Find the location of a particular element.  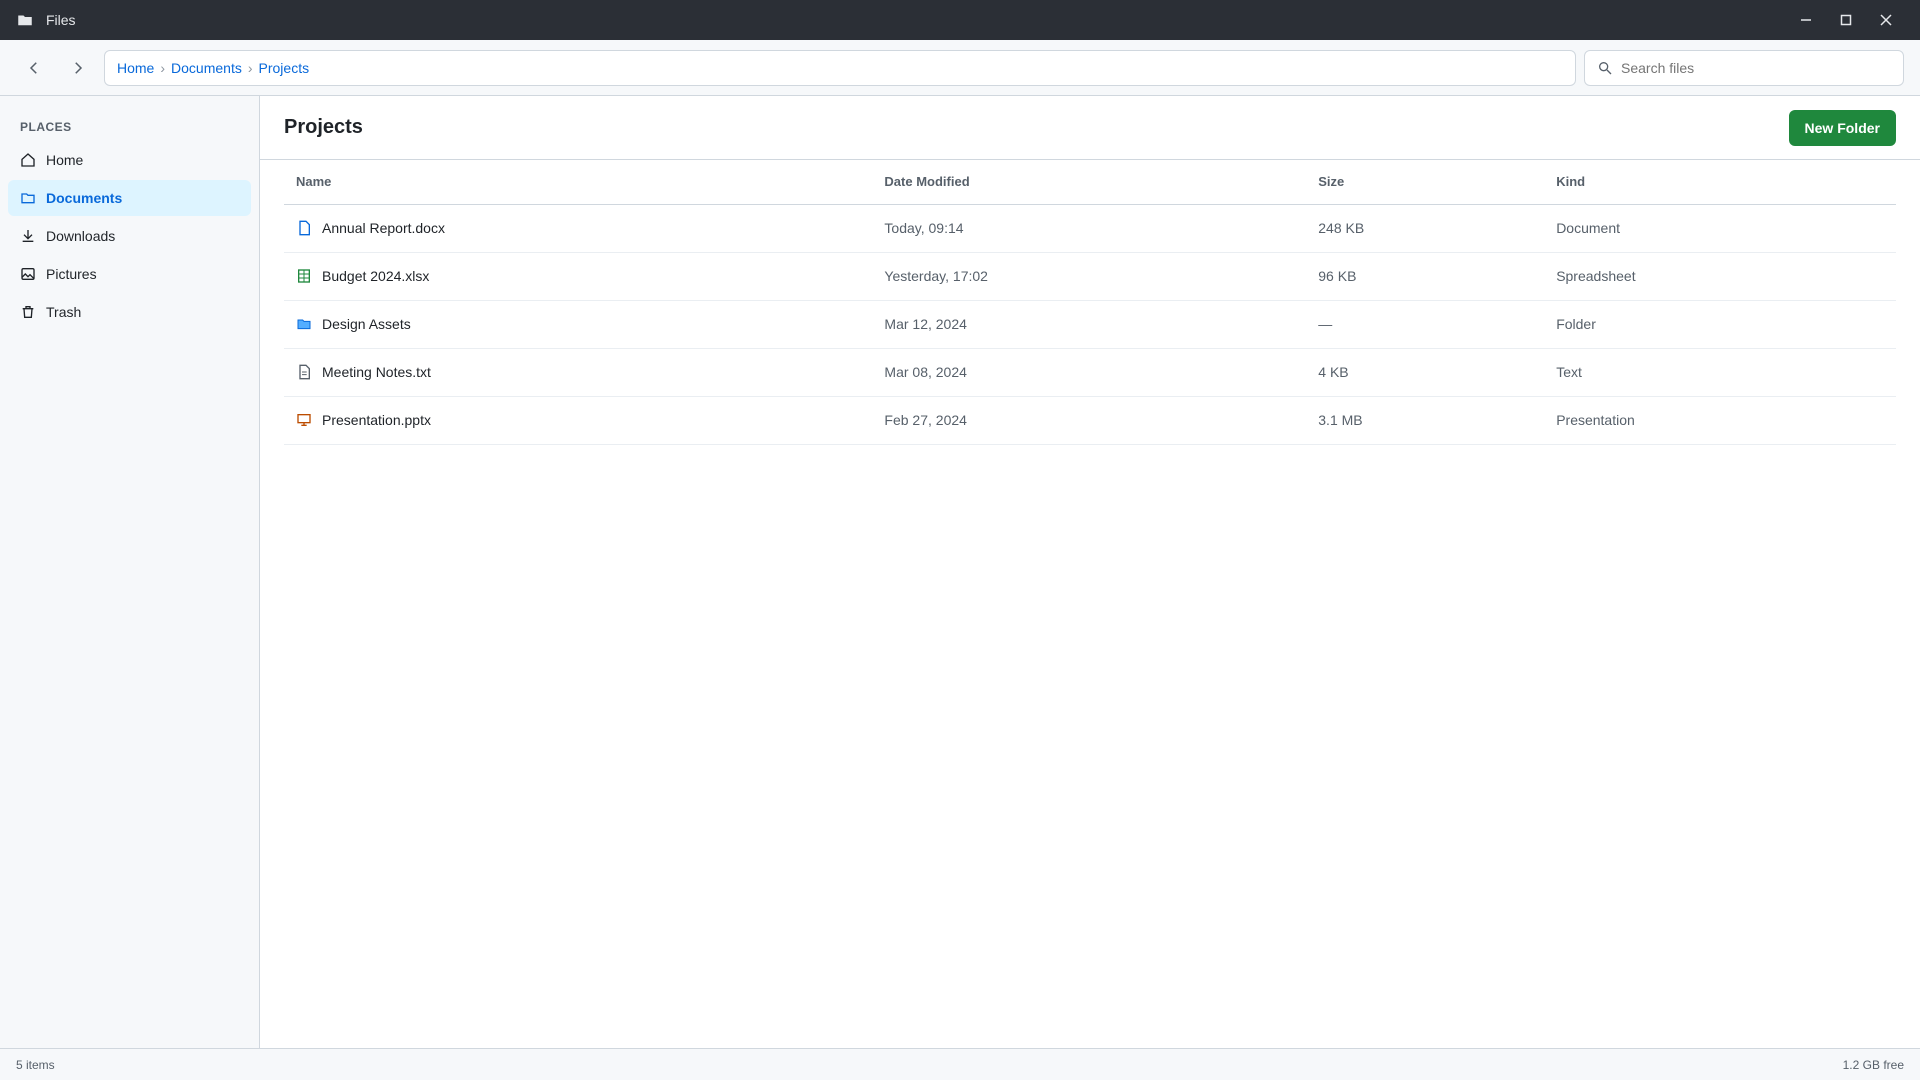

size-cell: — is located at coordinates (1425, 324).